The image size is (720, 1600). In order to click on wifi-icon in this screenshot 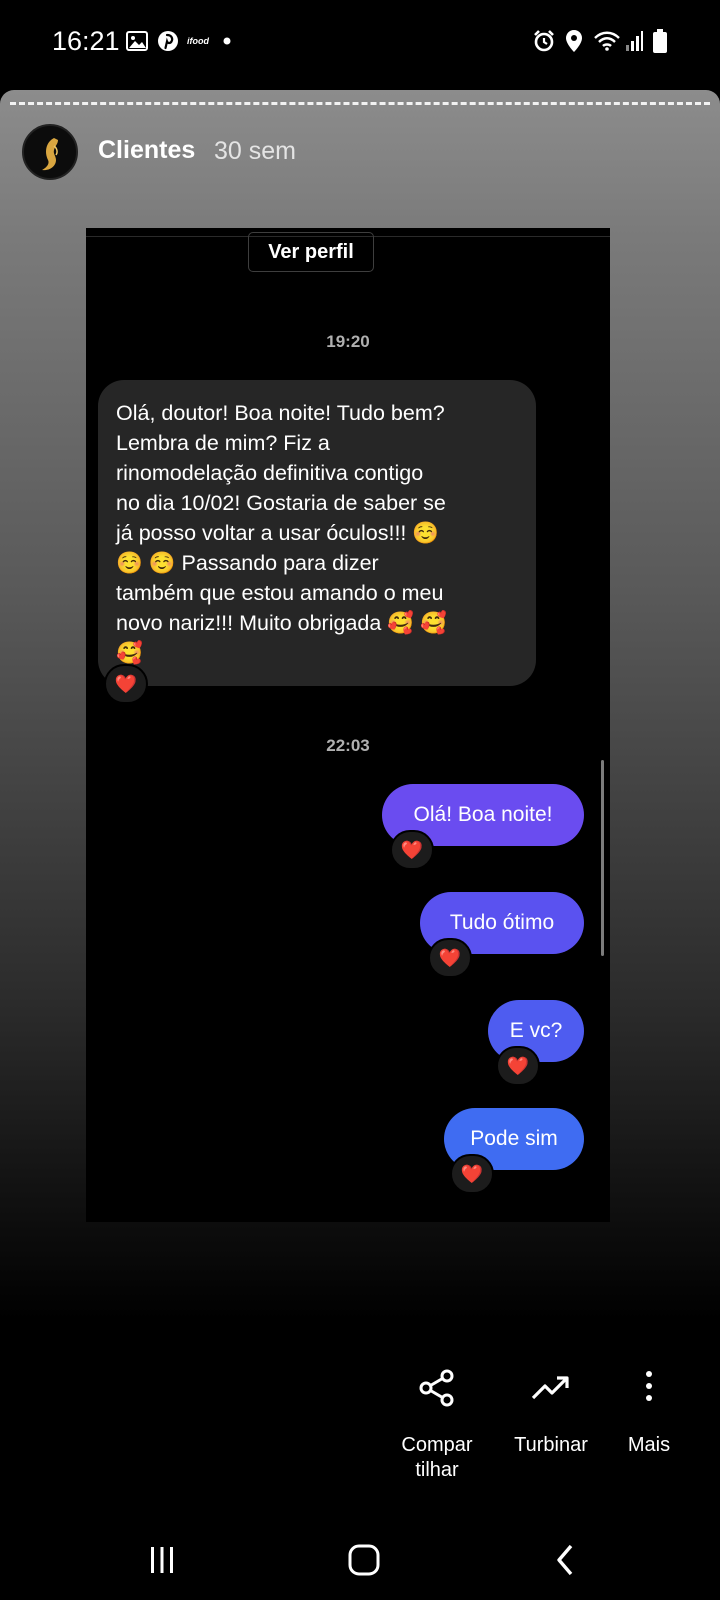, I will do `click(607, 41)`.